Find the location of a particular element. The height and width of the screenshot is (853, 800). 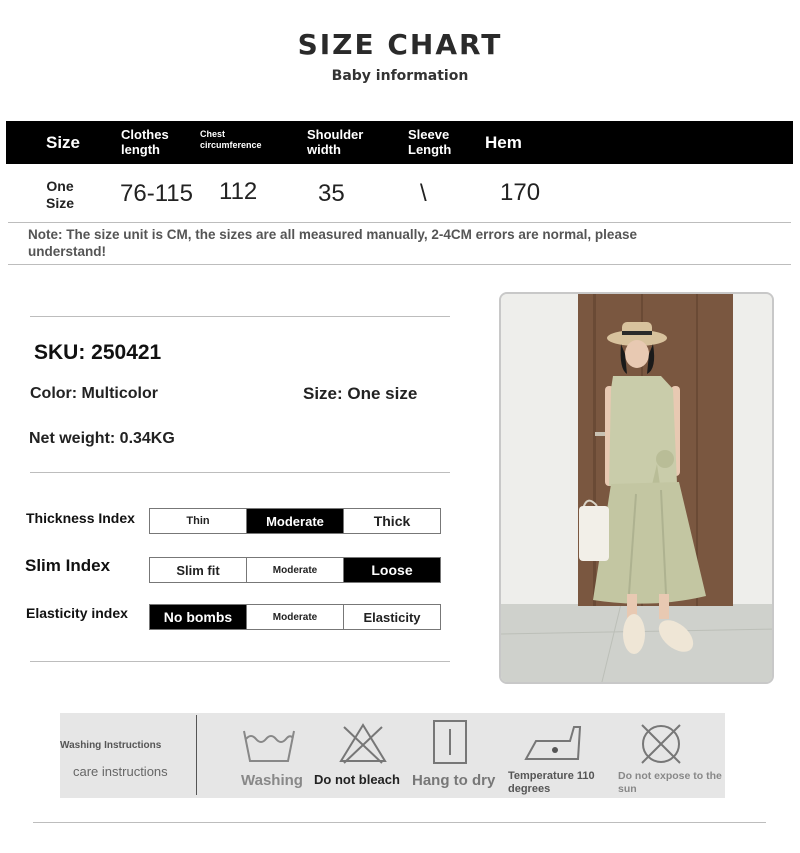

no-sun-icon is located at coordinates (661, 744).